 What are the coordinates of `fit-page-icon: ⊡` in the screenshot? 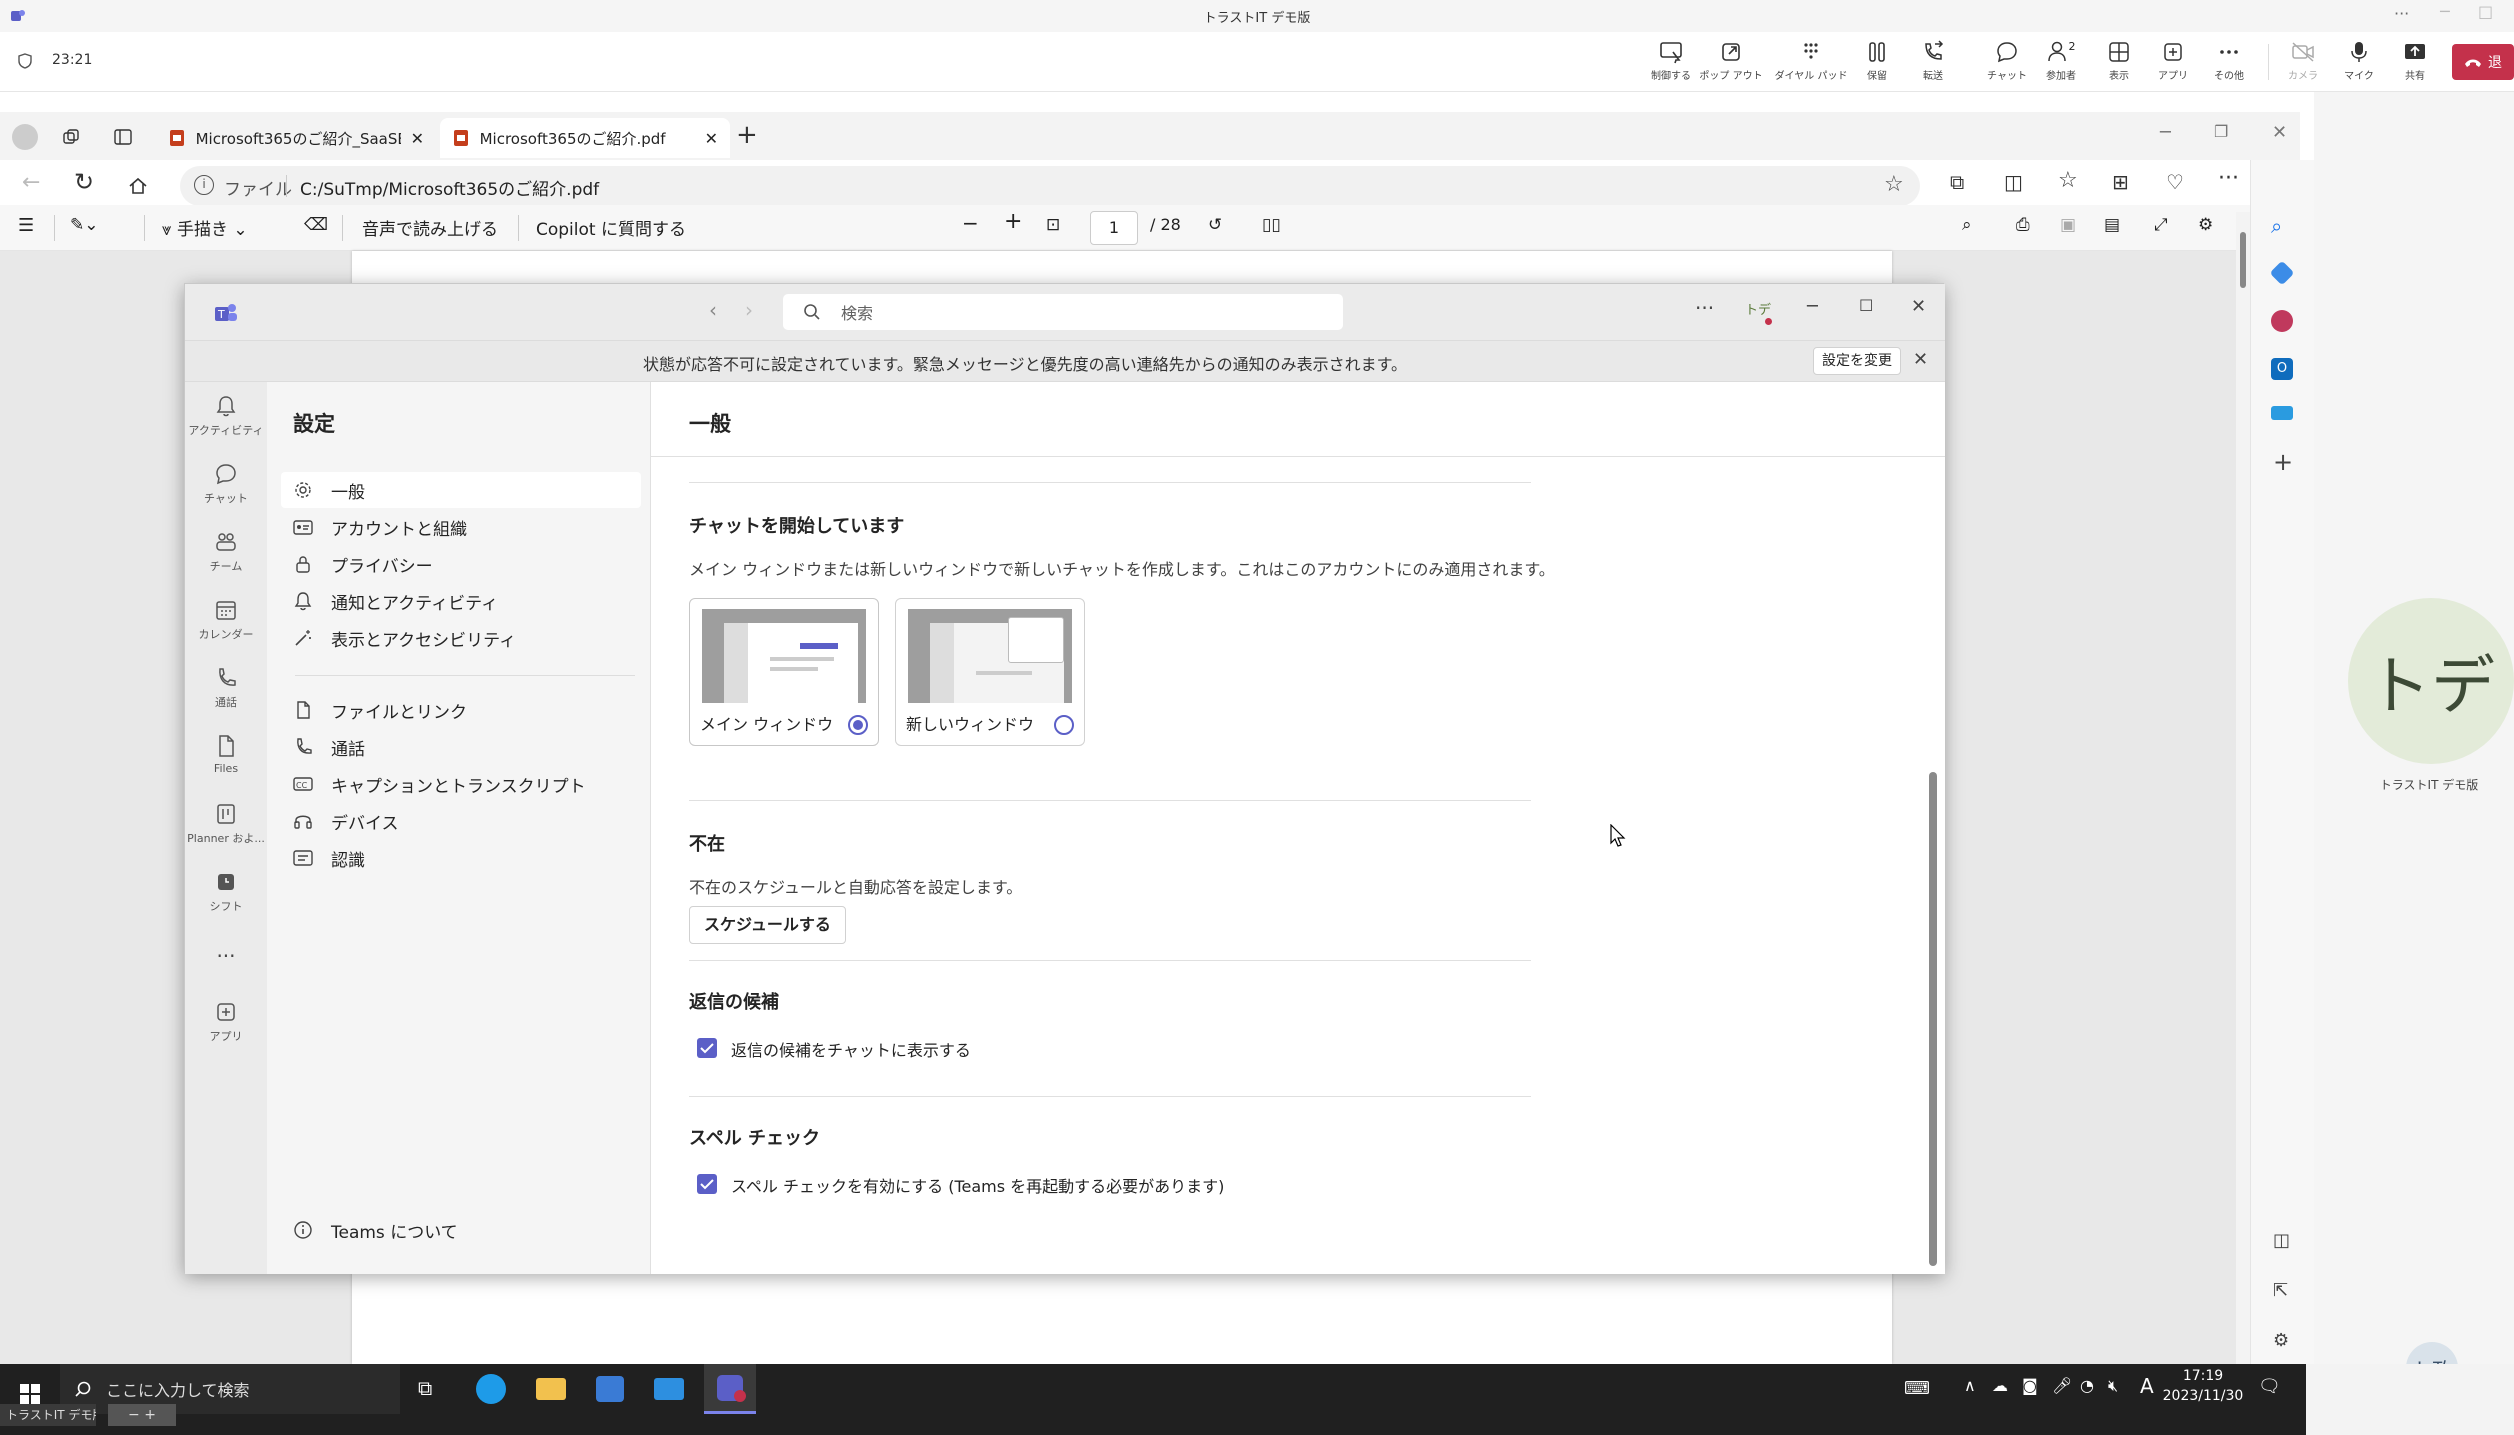 It's located at (1053, 225).